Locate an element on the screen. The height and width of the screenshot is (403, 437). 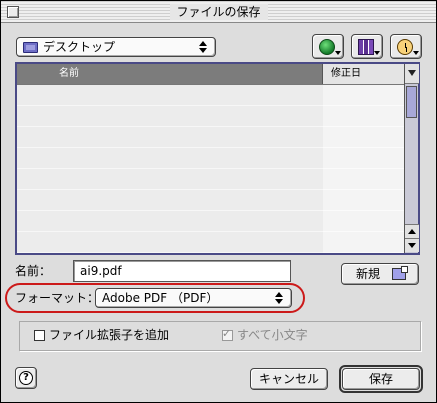
file-list-header: 名前 修正日 is located at coordinates (210, 74).